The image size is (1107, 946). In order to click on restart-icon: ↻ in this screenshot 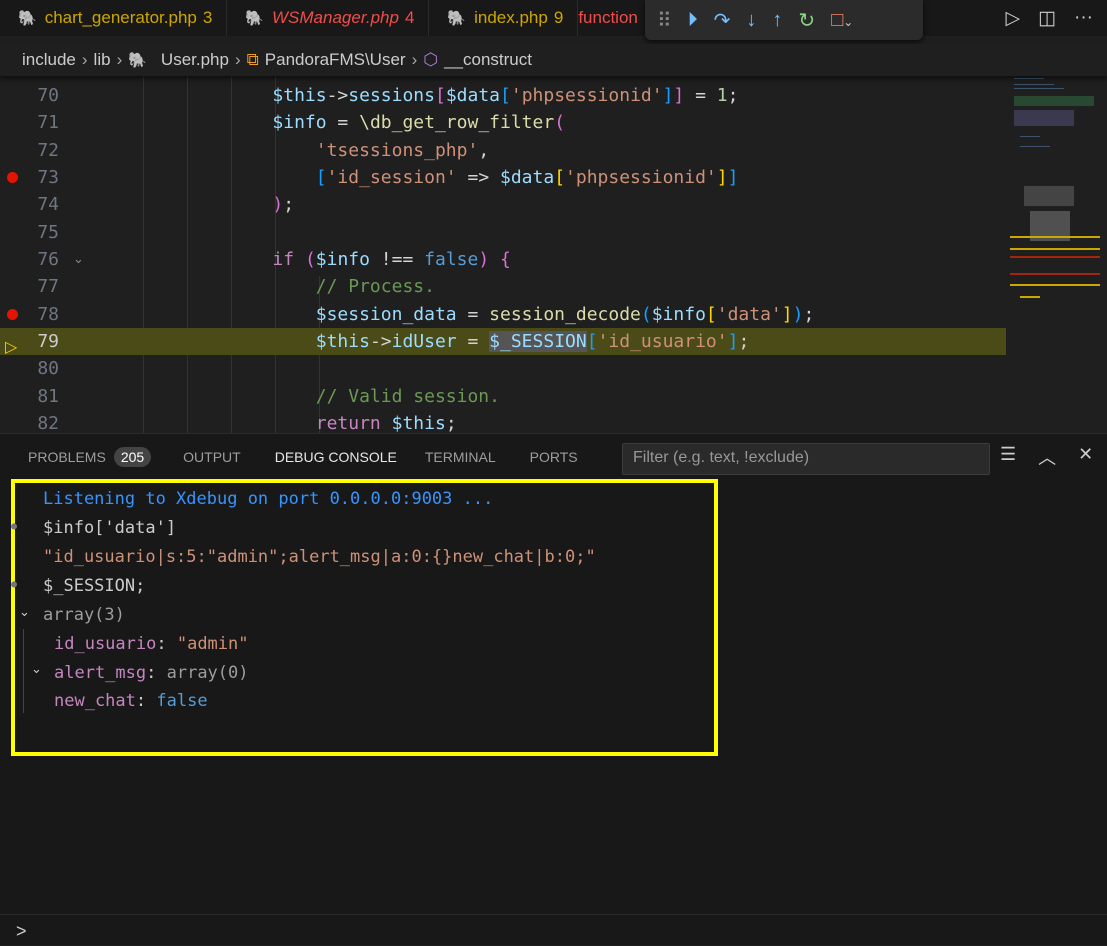, I will do `click(806, 20)`.